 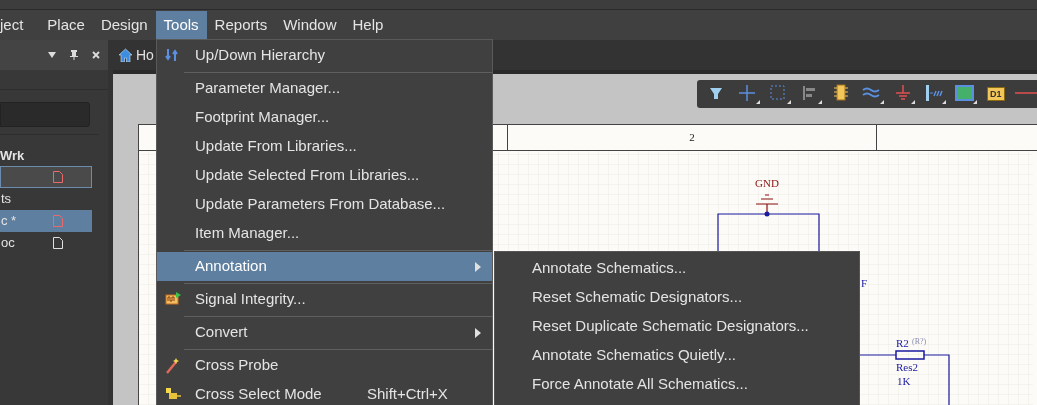 What do you see at coordinates (96, 55) in the screenshot?
I see `close-icon` at bounding box center [96, 55].